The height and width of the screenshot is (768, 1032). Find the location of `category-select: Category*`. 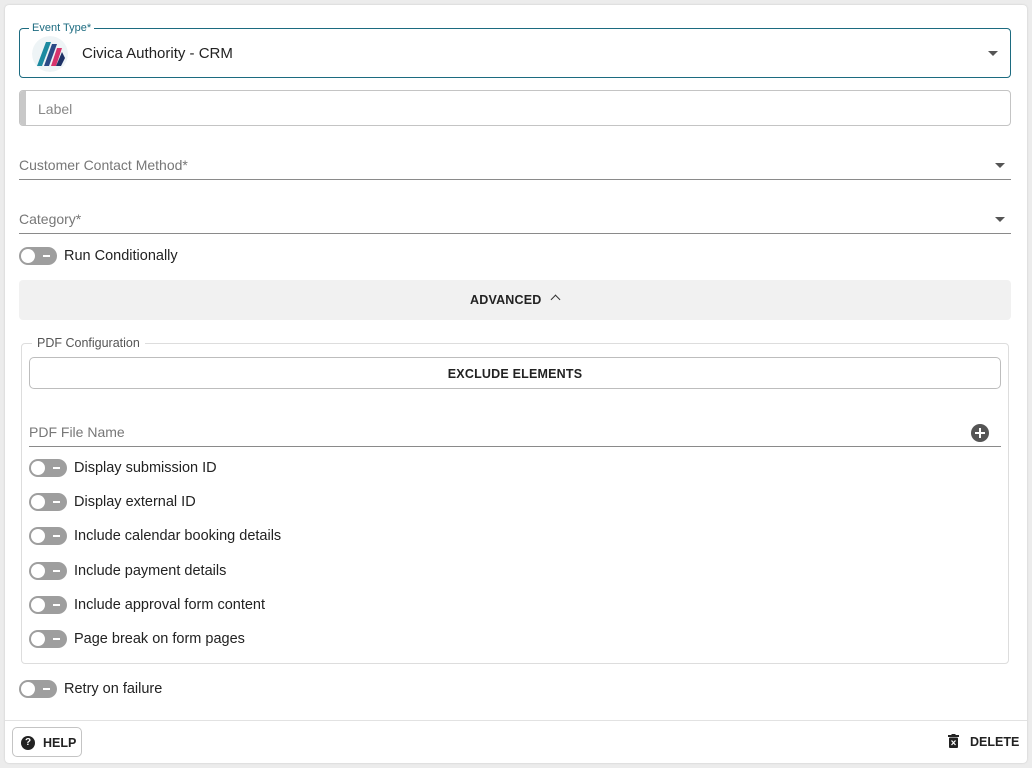

category-select: Category* is located at coordinates (515, 219).